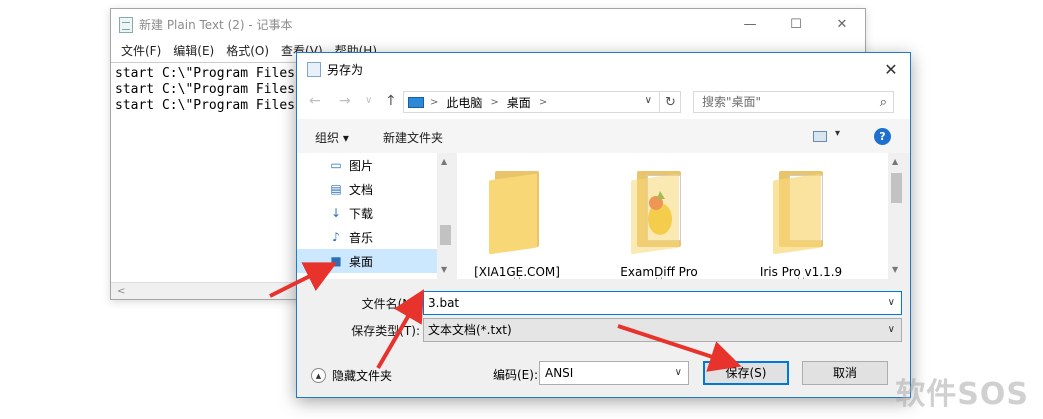  Describe the element at coordinates (488, 24) in the screenshot. I see `notepad-titlebar: 新建 Plain Text (2) - 记事本 — ☐ ✕` at that location.